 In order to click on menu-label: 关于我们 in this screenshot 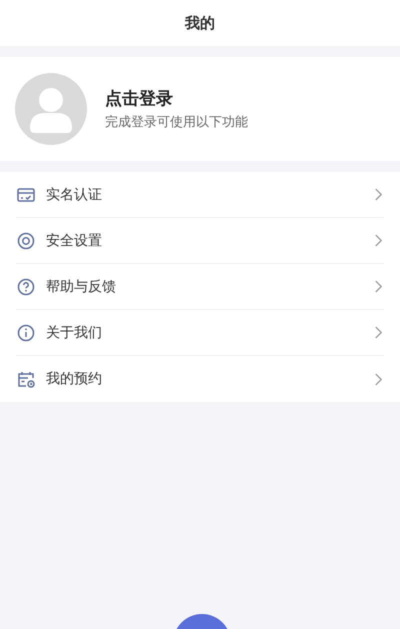, I will do `click(74, 333)`.